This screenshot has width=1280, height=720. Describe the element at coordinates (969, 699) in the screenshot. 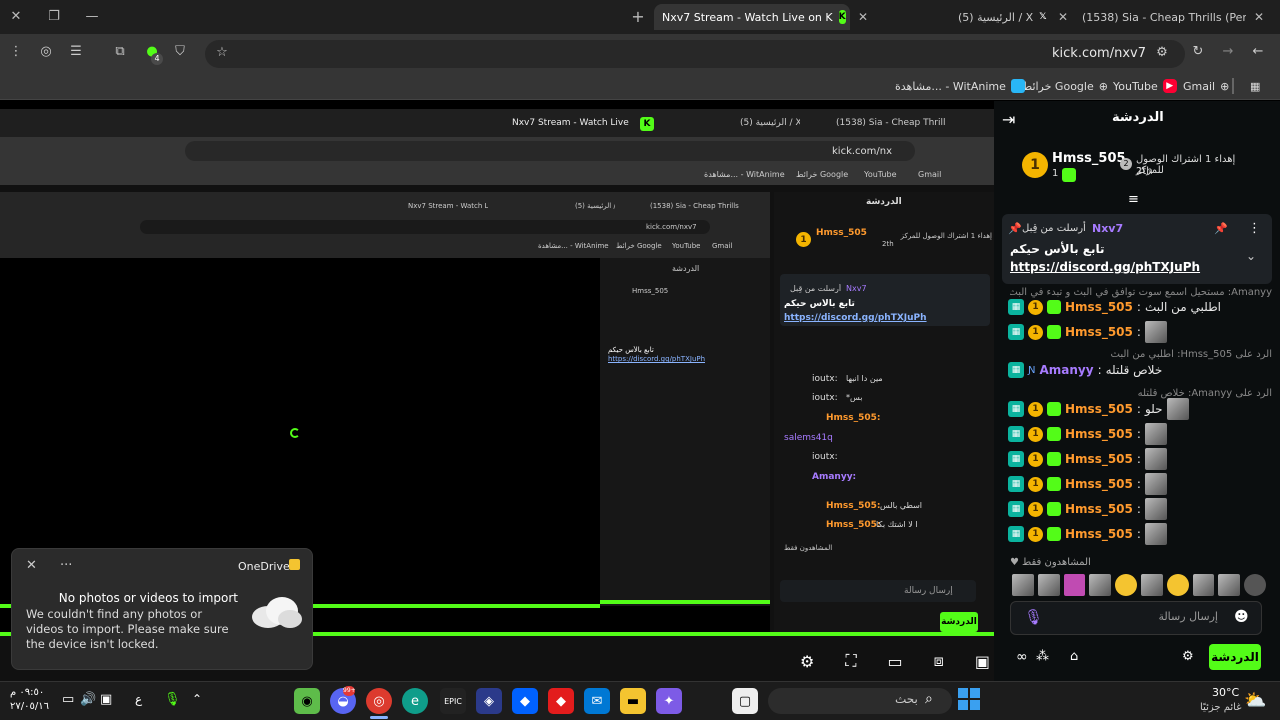

I see `start-button-icon` at that location.